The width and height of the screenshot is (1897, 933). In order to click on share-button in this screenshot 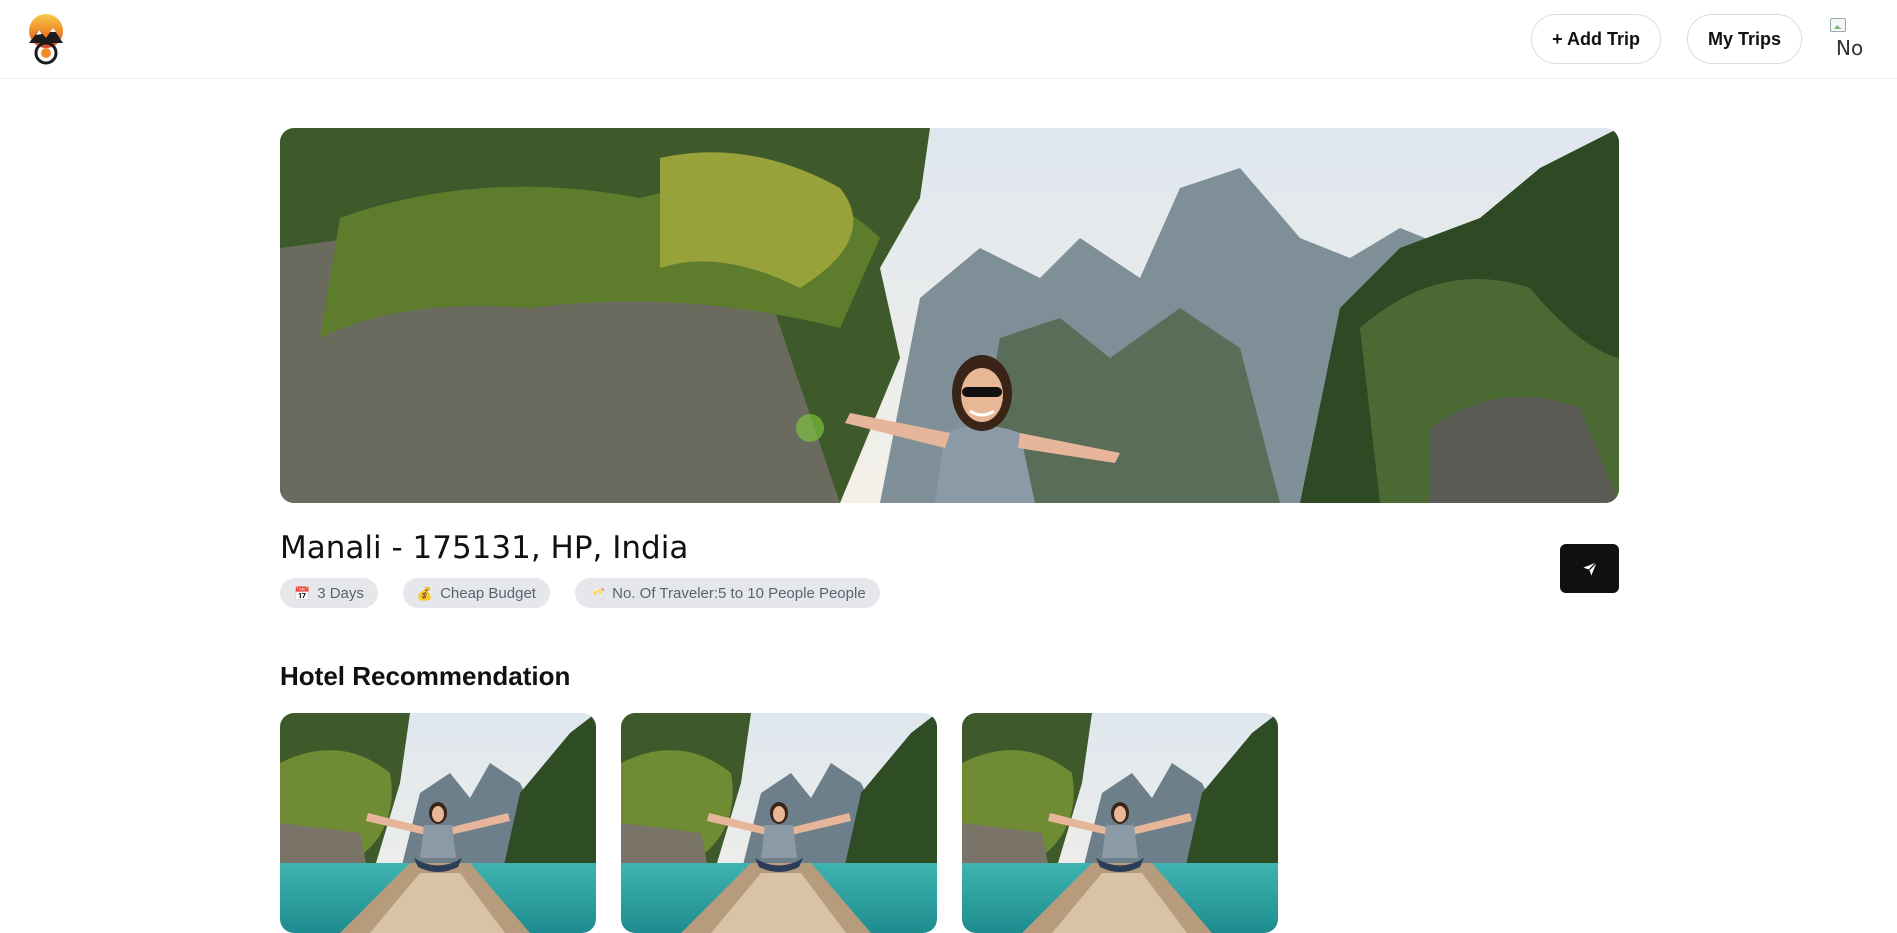, I will do `click(1589, 568)`.